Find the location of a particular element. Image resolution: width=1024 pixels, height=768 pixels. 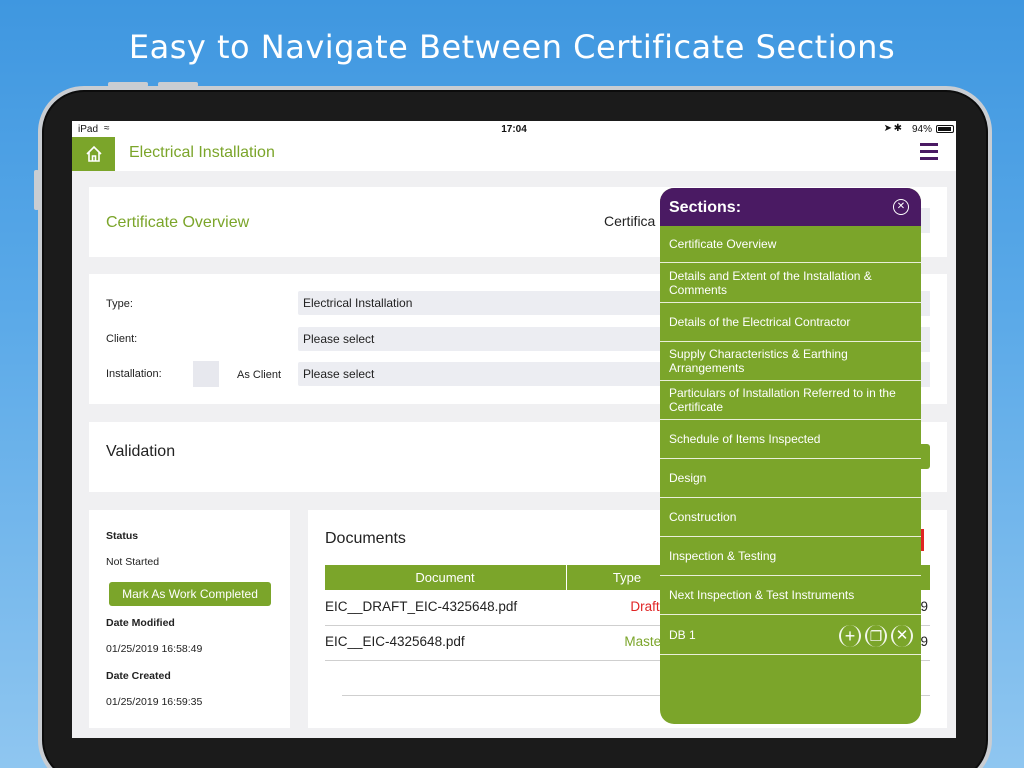

column-header-document: Document is located at coordinates (445, 577).